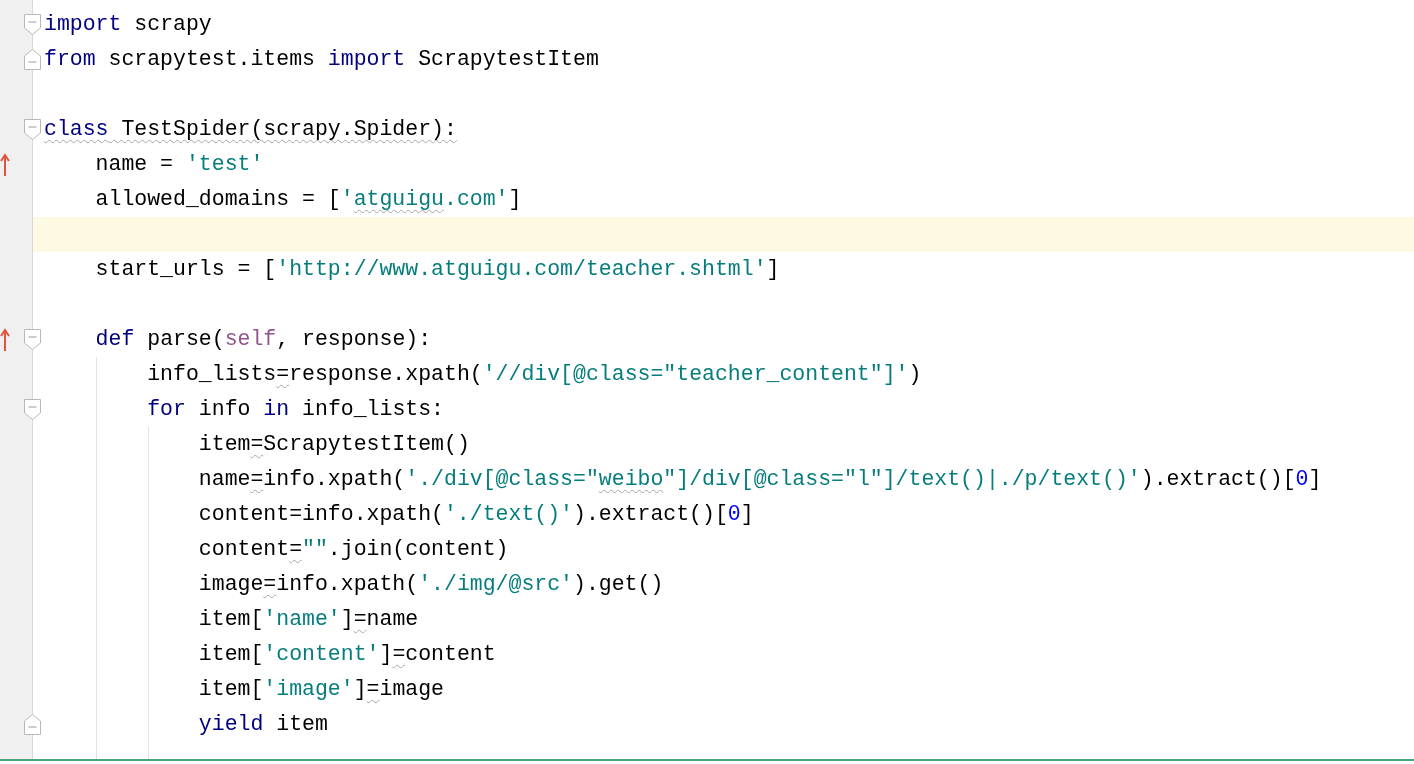 The height and width of the screenshot is (764, 1414). What do you see at coordinates (321, 59) in the screenshot?
I see `code-line: from scrapytest.items import ScrapytestItem` at bounding box center [321, 59].